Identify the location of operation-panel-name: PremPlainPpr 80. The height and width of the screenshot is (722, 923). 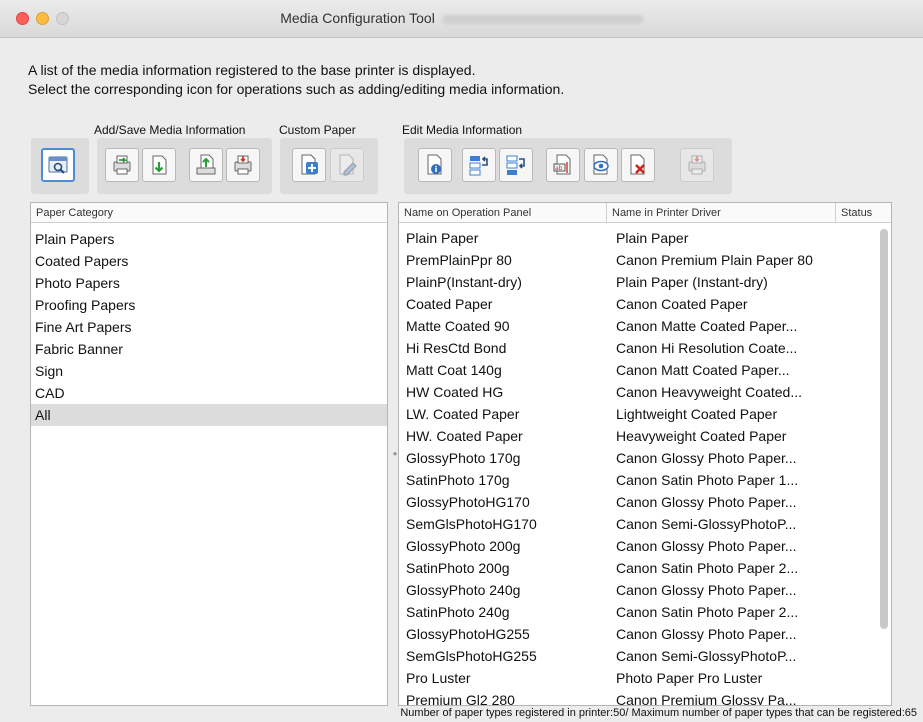
(459, 260).